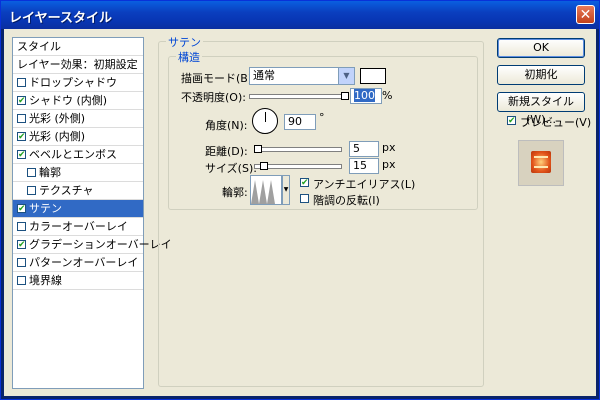  What do you see at coordinates (364, 166) in the screenshot?
I see `size-input: 15` at bounding box center [364, 166].